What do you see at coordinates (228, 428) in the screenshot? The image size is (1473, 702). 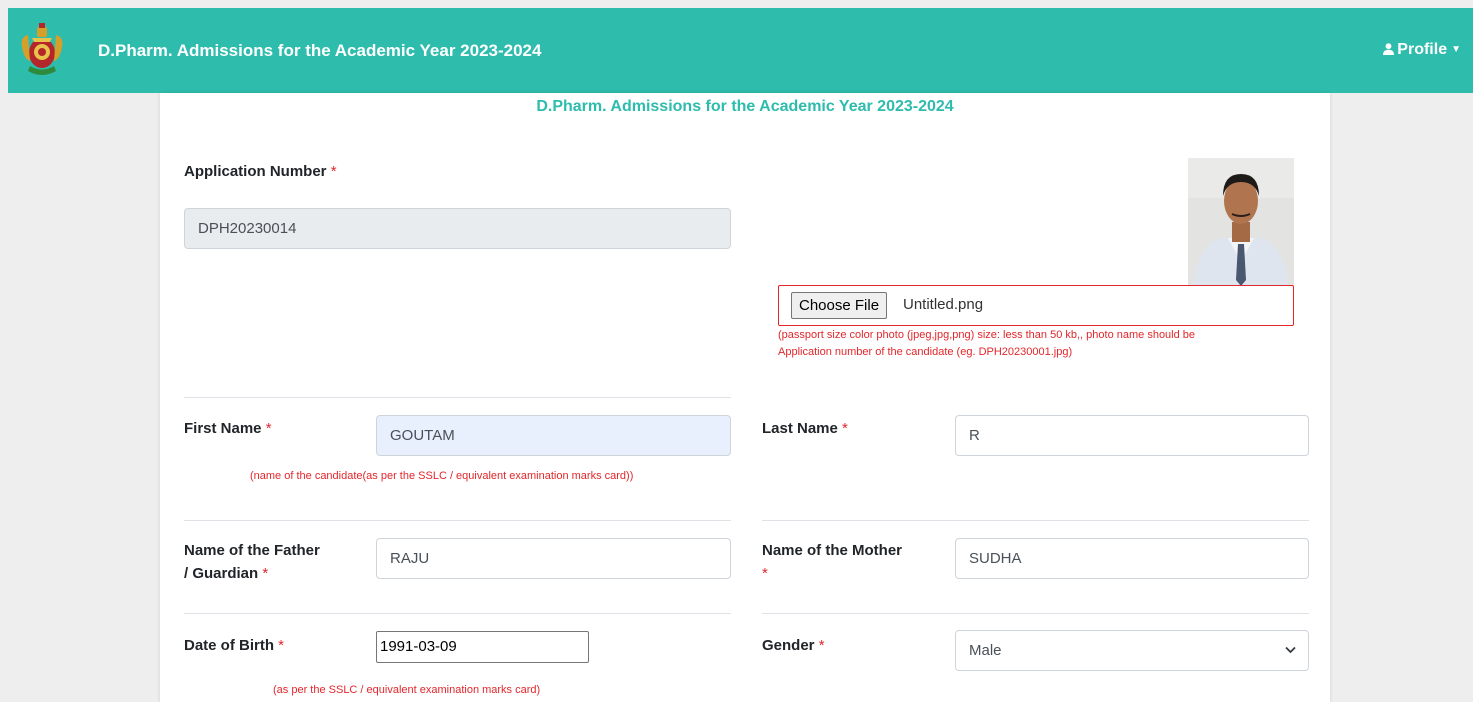 I see `first-name-label: First Name *` at bounding box center [228, 428].